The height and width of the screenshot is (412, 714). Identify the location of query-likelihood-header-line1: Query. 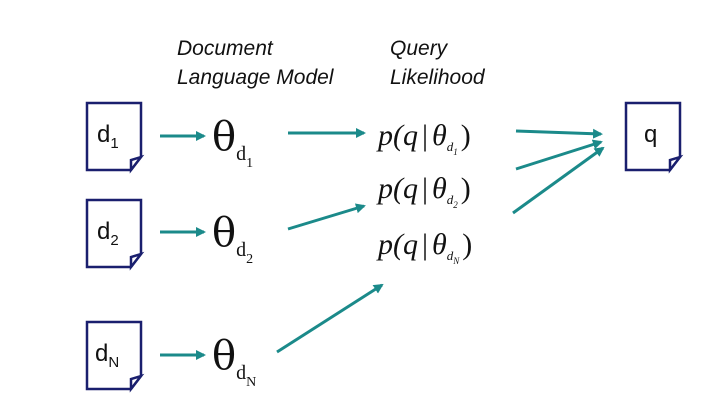
(419, 48).